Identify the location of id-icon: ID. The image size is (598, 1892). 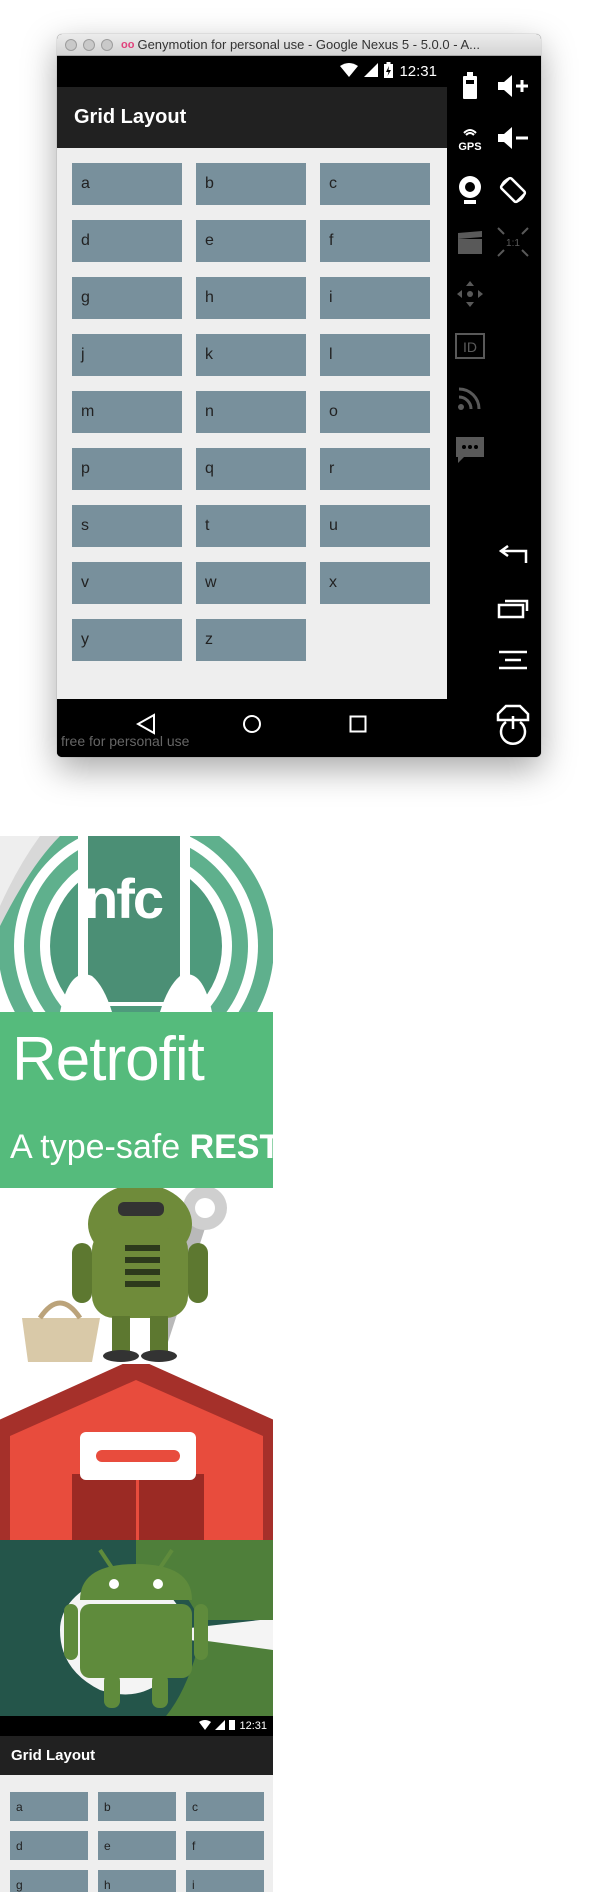
(470, 346).